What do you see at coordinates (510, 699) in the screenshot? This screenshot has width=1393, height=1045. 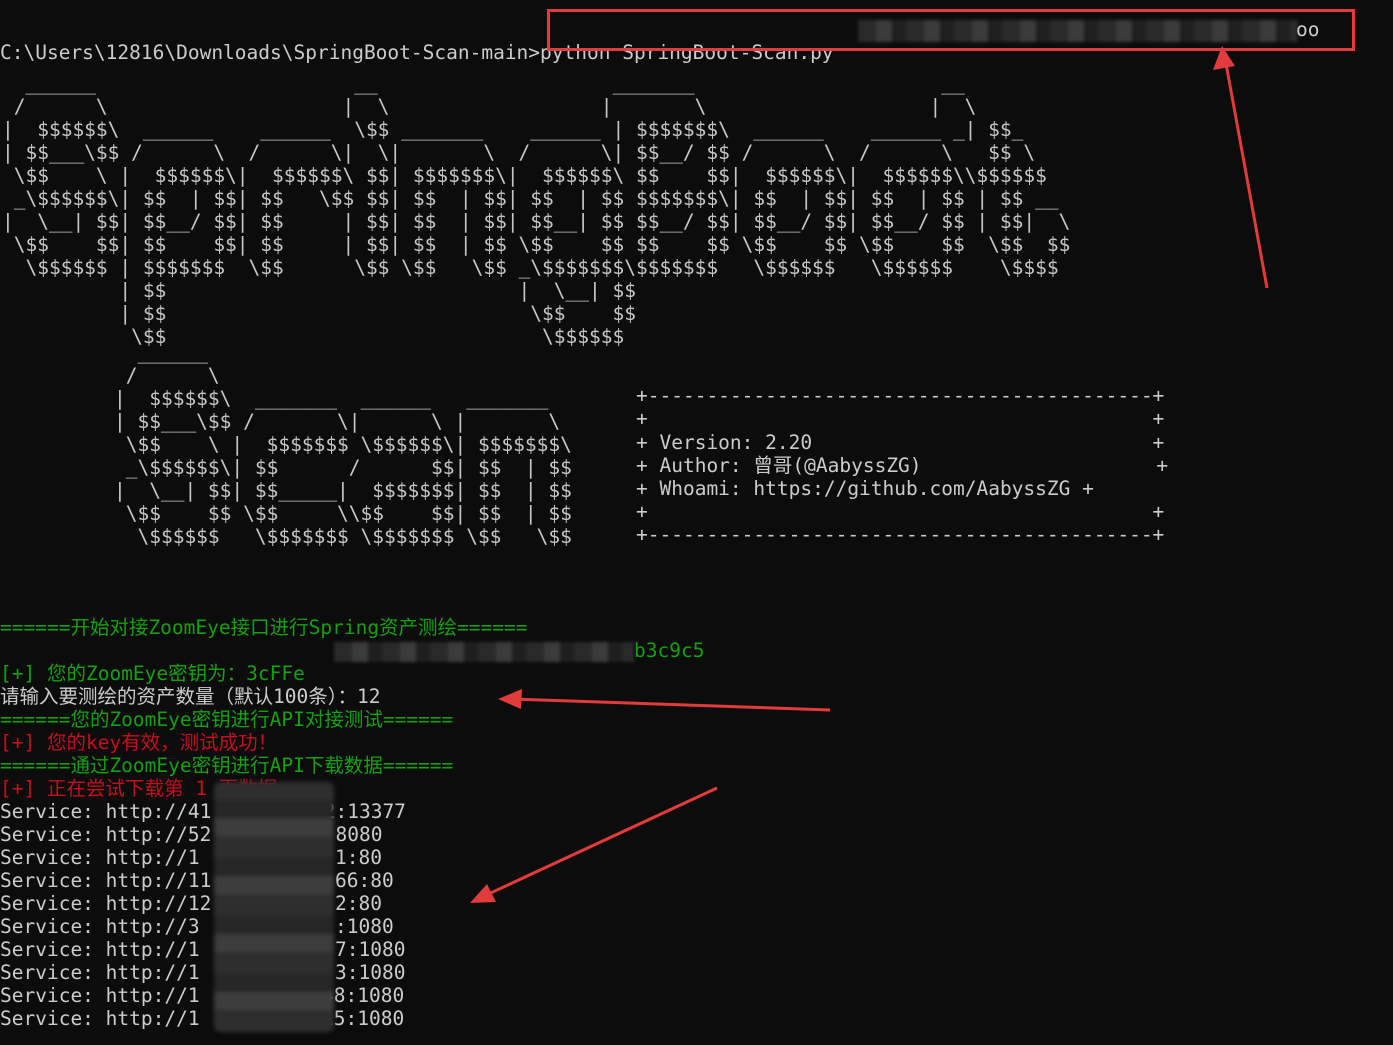 I see `arrowhead-prompt` at bounding box center [510, 699].